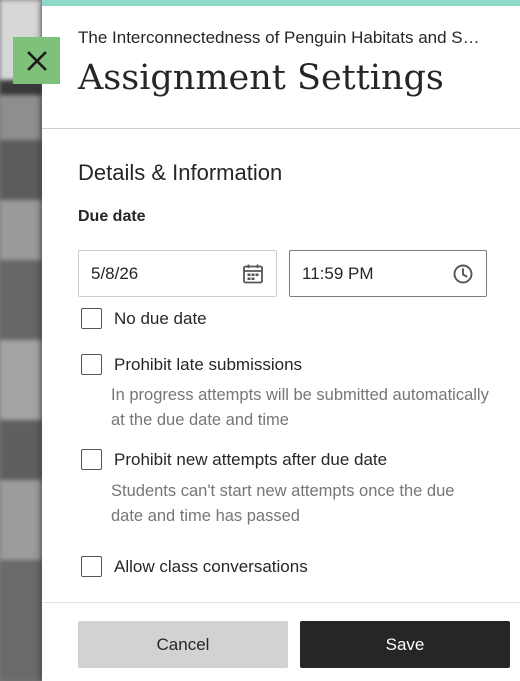  I want to click on due-date-input: 5/8/26, so click(177, 273).